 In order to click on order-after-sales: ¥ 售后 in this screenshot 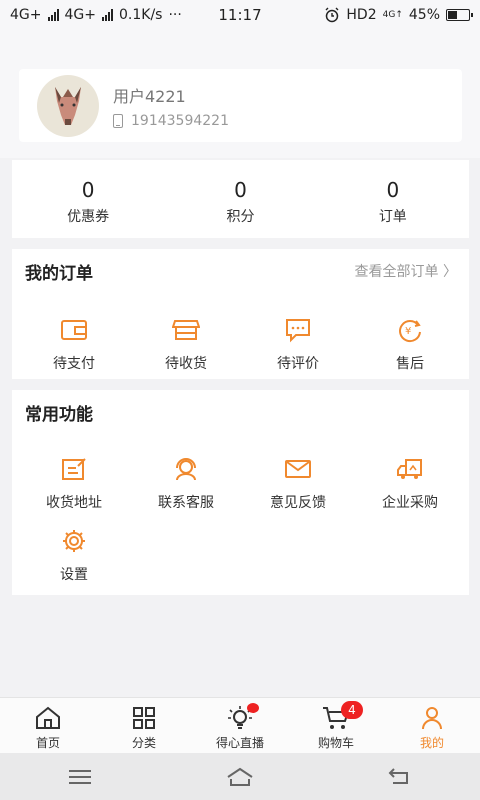, I will do `click(410, 345)`.